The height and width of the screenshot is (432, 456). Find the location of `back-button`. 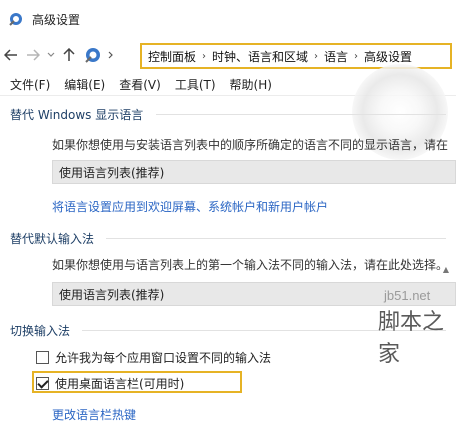

back-button is located at coordinates (11, 55).